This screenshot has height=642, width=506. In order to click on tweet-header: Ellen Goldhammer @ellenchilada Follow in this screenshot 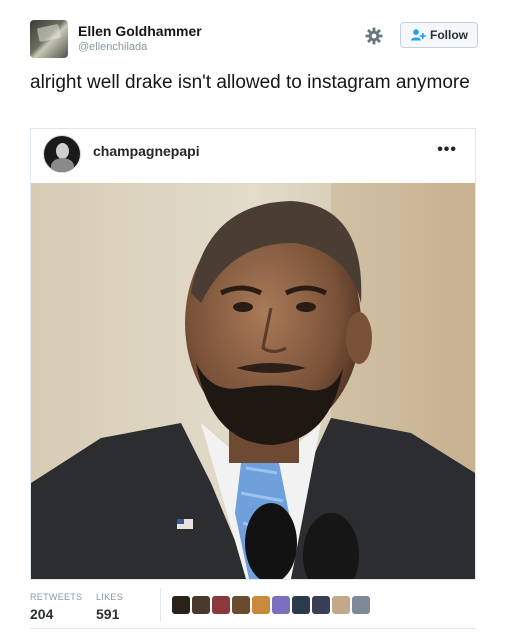, I will do `click(254, 42)`.